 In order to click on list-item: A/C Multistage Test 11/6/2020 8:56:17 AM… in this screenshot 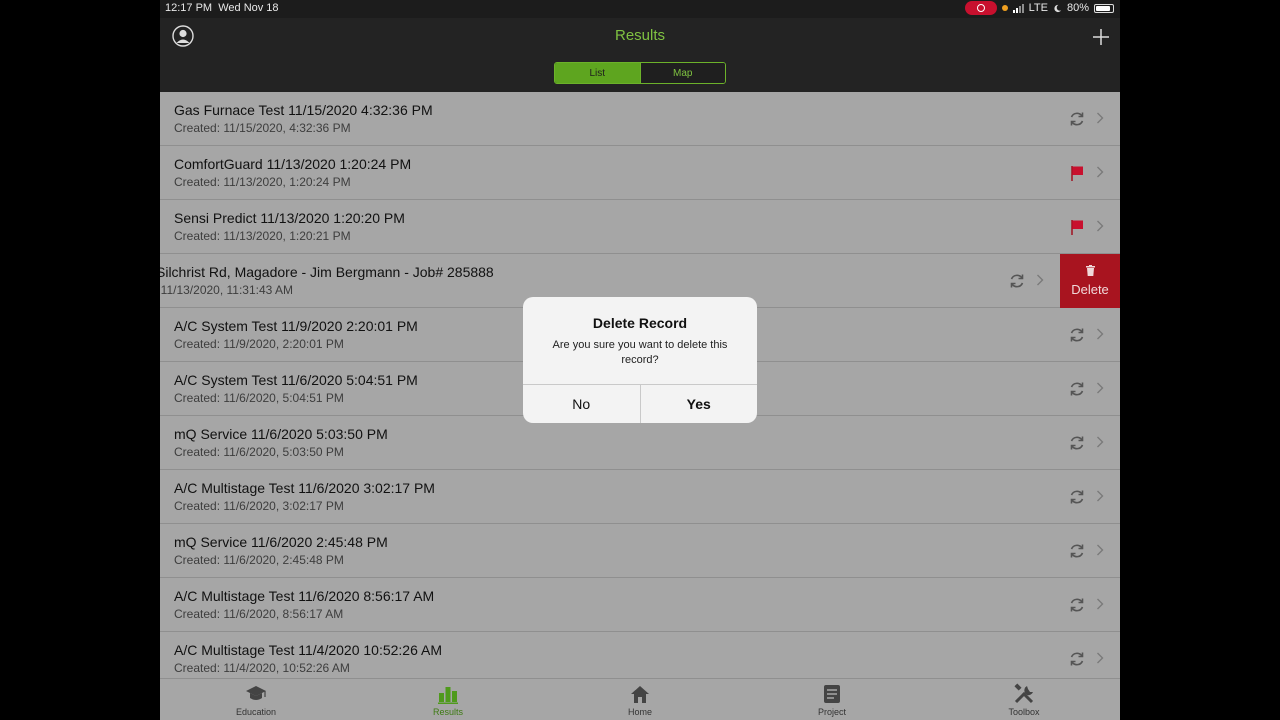, I will do `click(640, 605)`.